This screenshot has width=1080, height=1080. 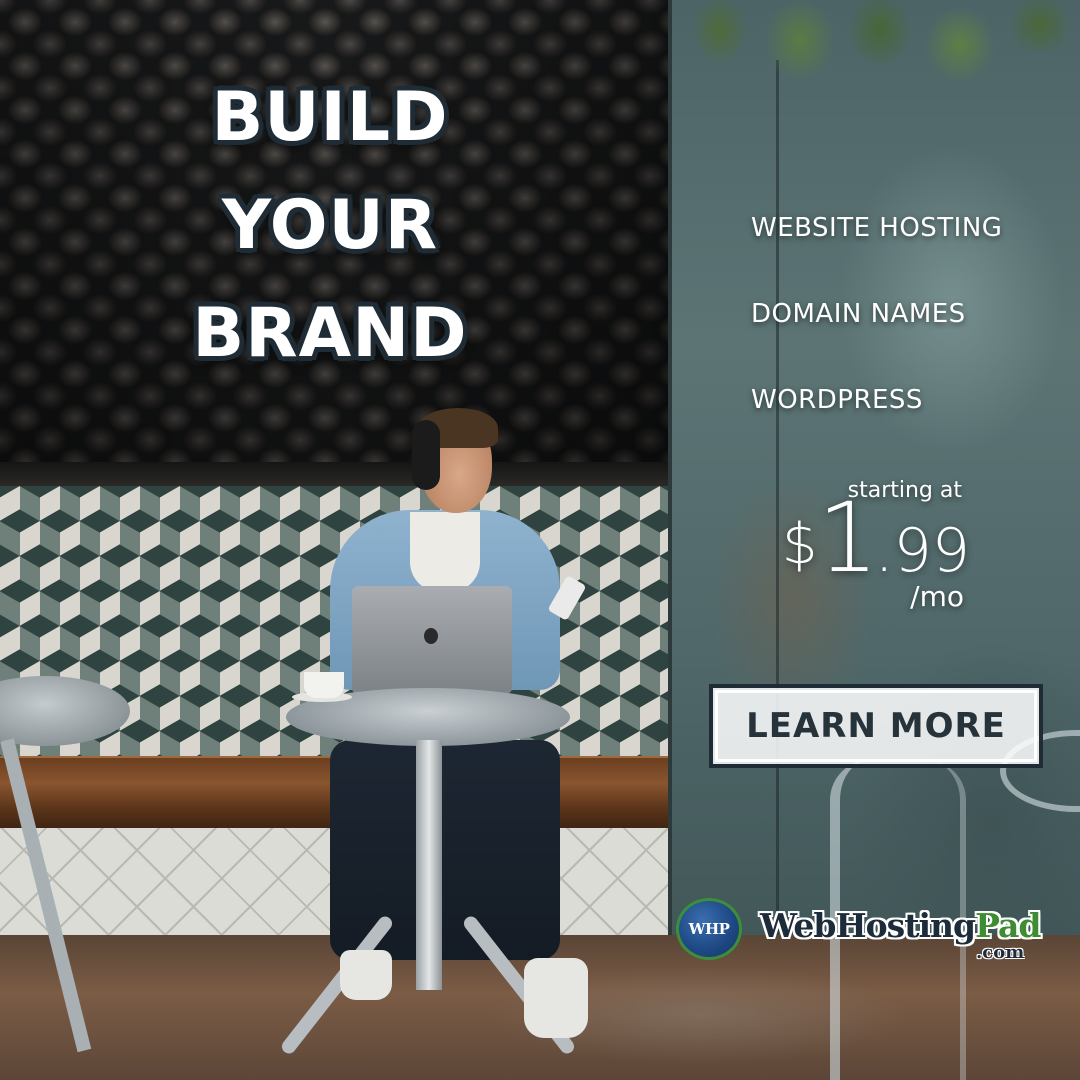 I want to click on cafe-table-post, so click(x=429, y=865).